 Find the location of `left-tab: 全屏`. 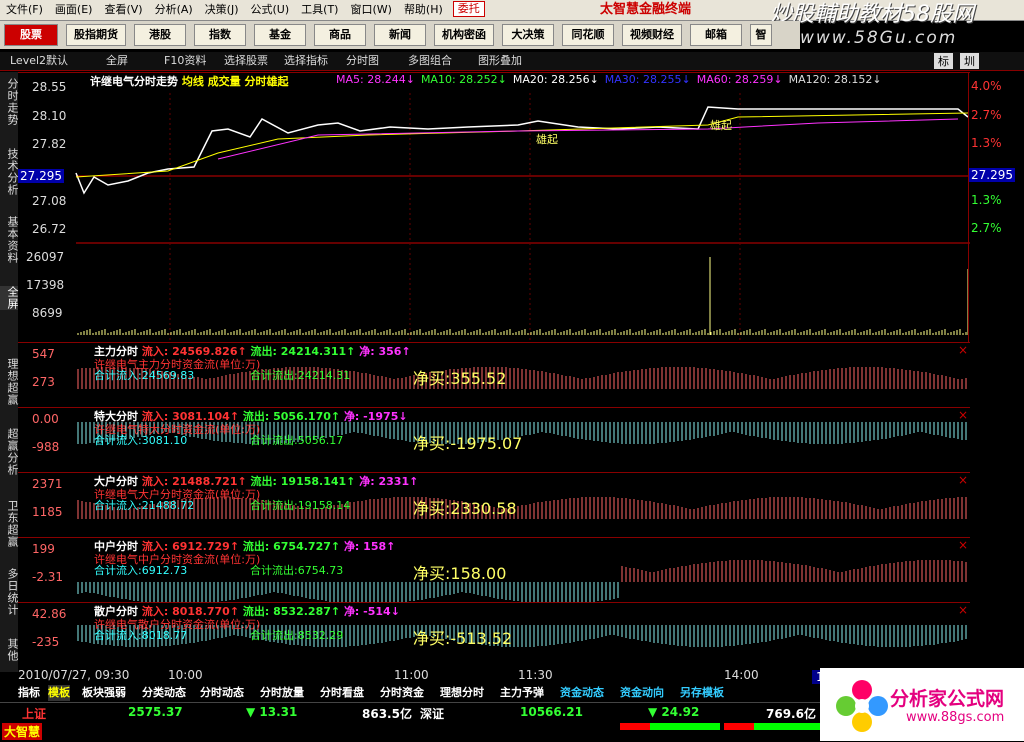

left-tab: 全屏 is located at coordinates (9, 298).